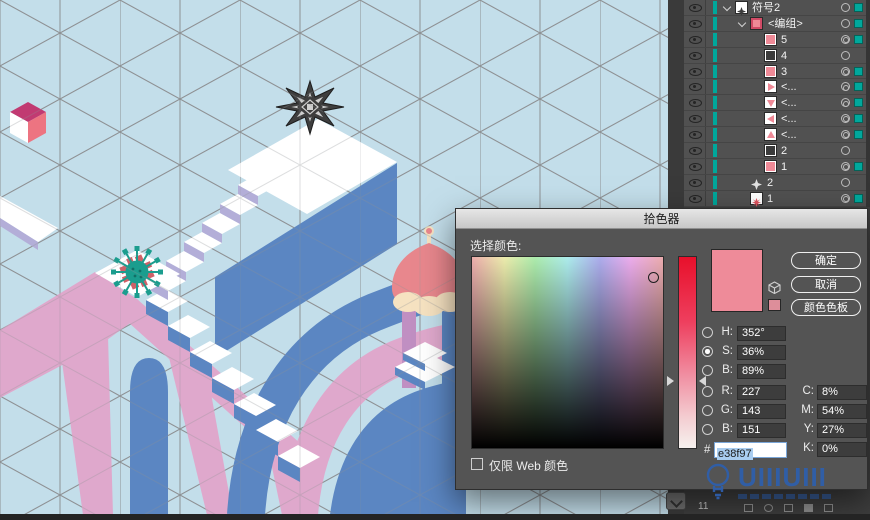  Describe the element at coordinates (784, 40) in the screenshot. I see `layer-name: 5` at that location.